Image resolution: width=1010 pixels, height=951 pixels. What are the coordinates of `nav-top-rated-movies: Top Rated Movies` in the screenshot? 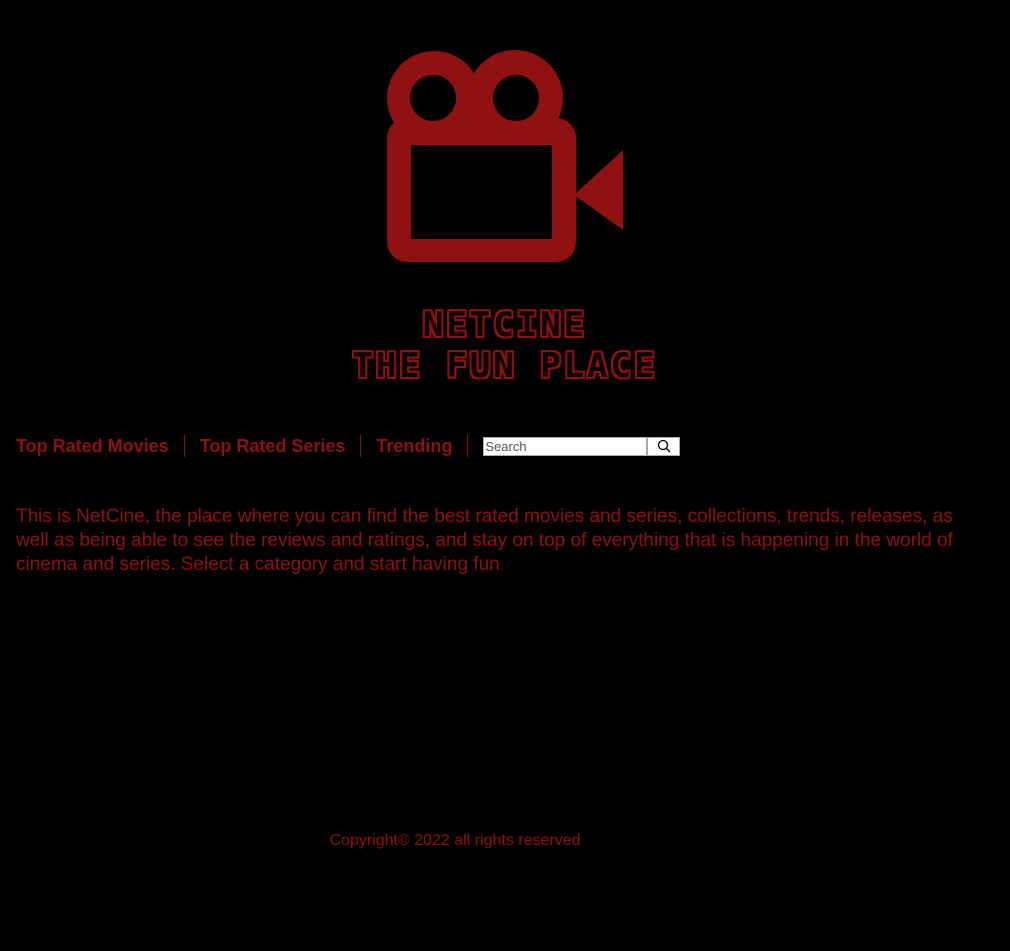 It's located at (100, 446).